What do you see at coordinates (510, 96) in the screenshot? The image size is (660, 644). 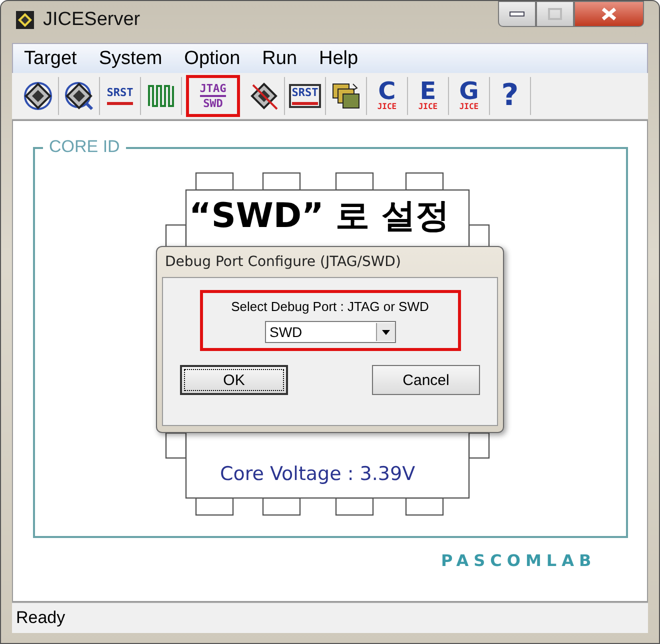 I see `help-button: ?` at bounding box center [510, 96].